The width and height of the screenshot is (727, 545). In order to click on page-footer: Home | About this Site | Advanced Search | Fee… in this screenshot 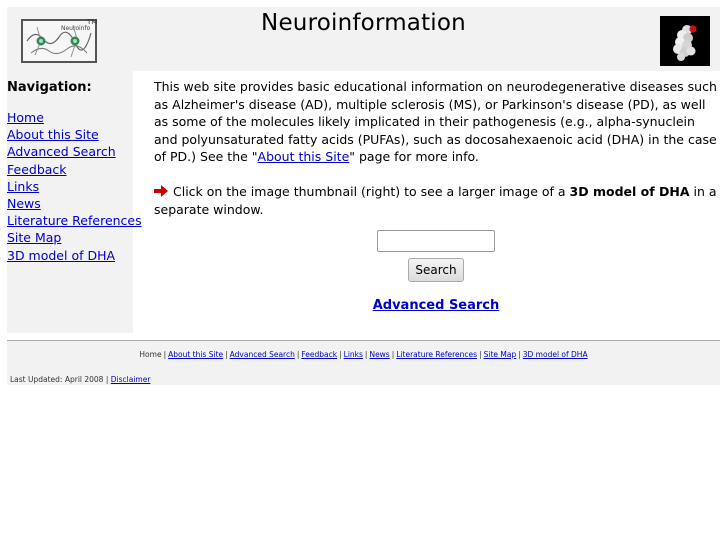, I will do `click(363, 363)`.